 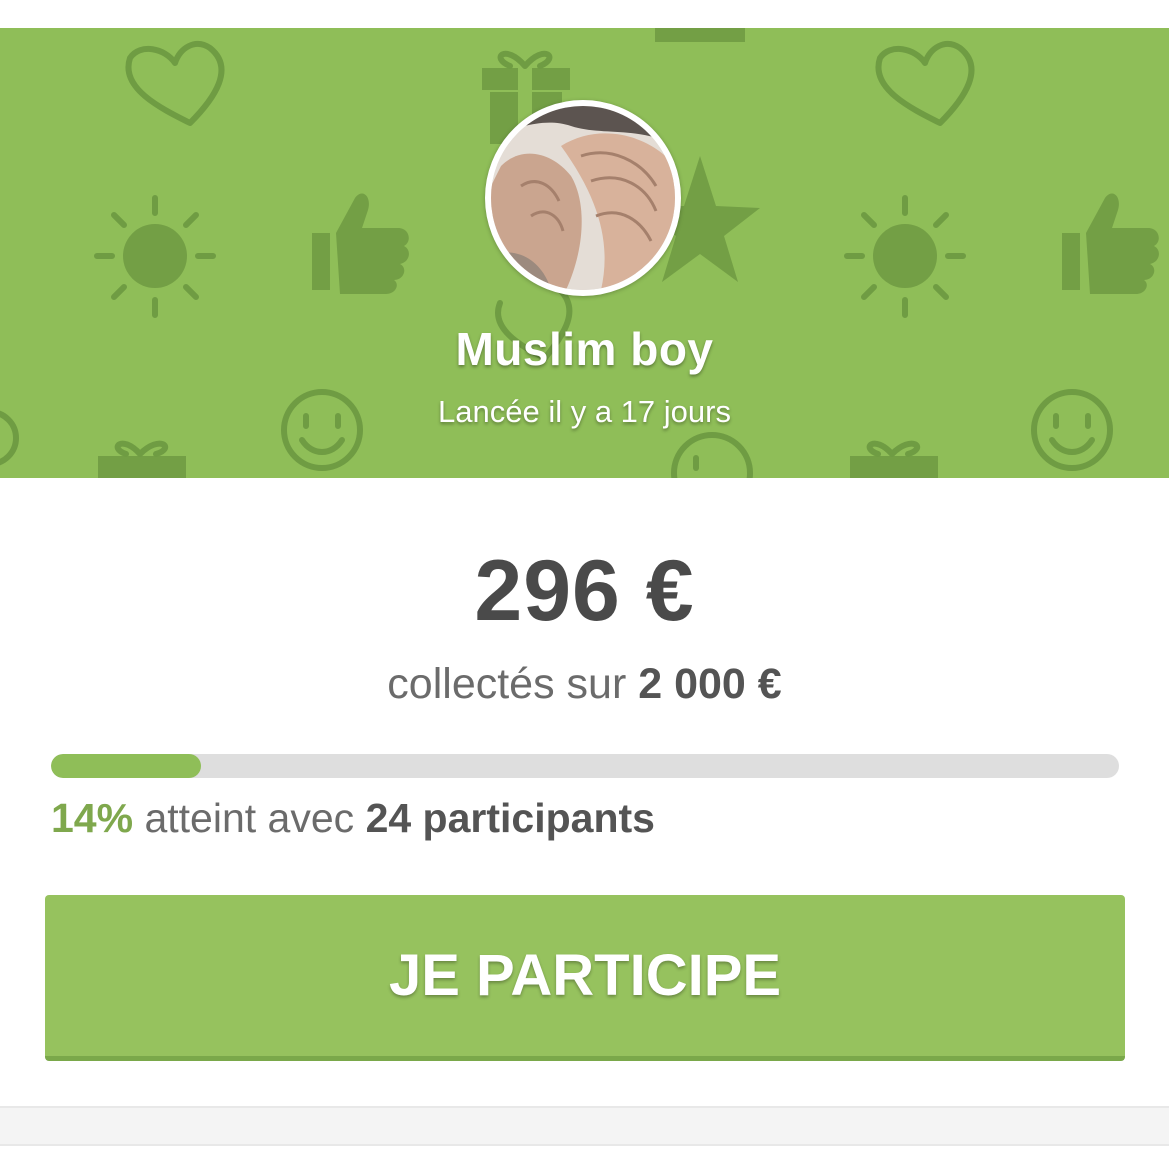 What do you see at coordinates (249, 818) in the screenshot?
I see `reached-text: atteint avec` at bounding box center [249, 818].